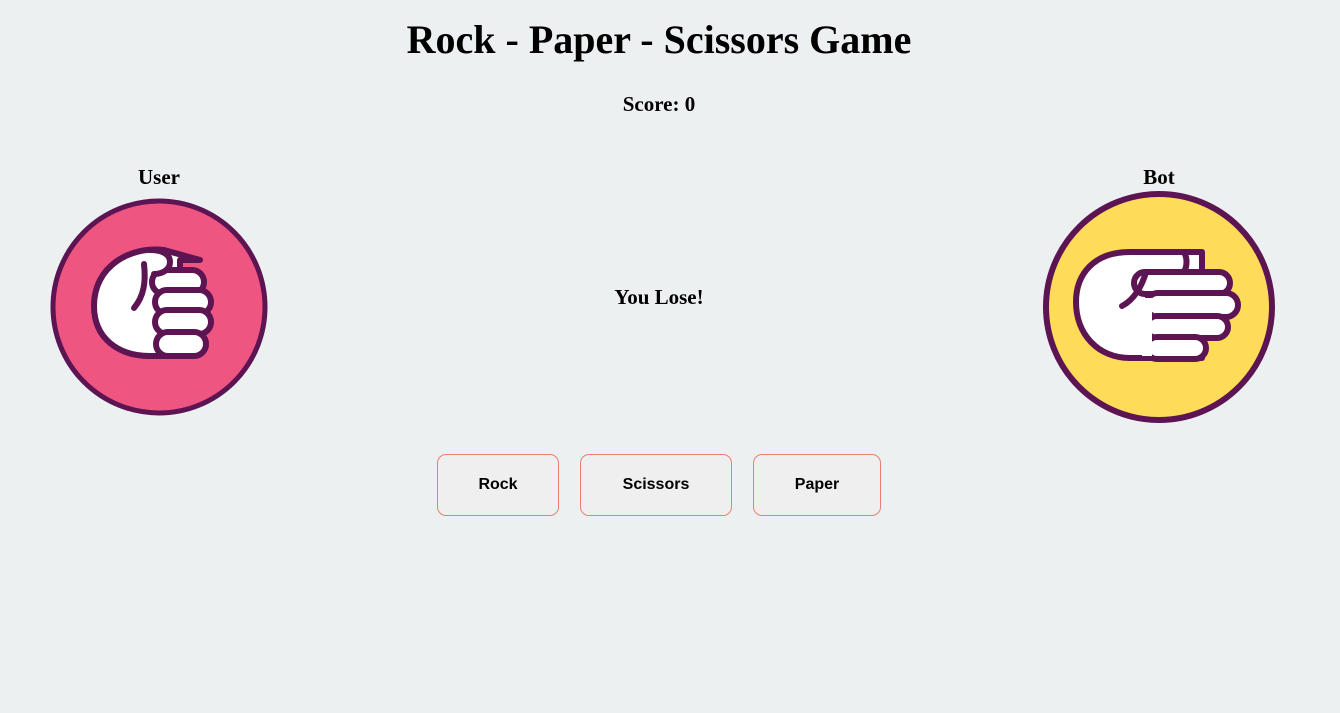 This screenshot has height=713, width=1340. I want to click on scissors-button: Scissors, so click(656, 485).